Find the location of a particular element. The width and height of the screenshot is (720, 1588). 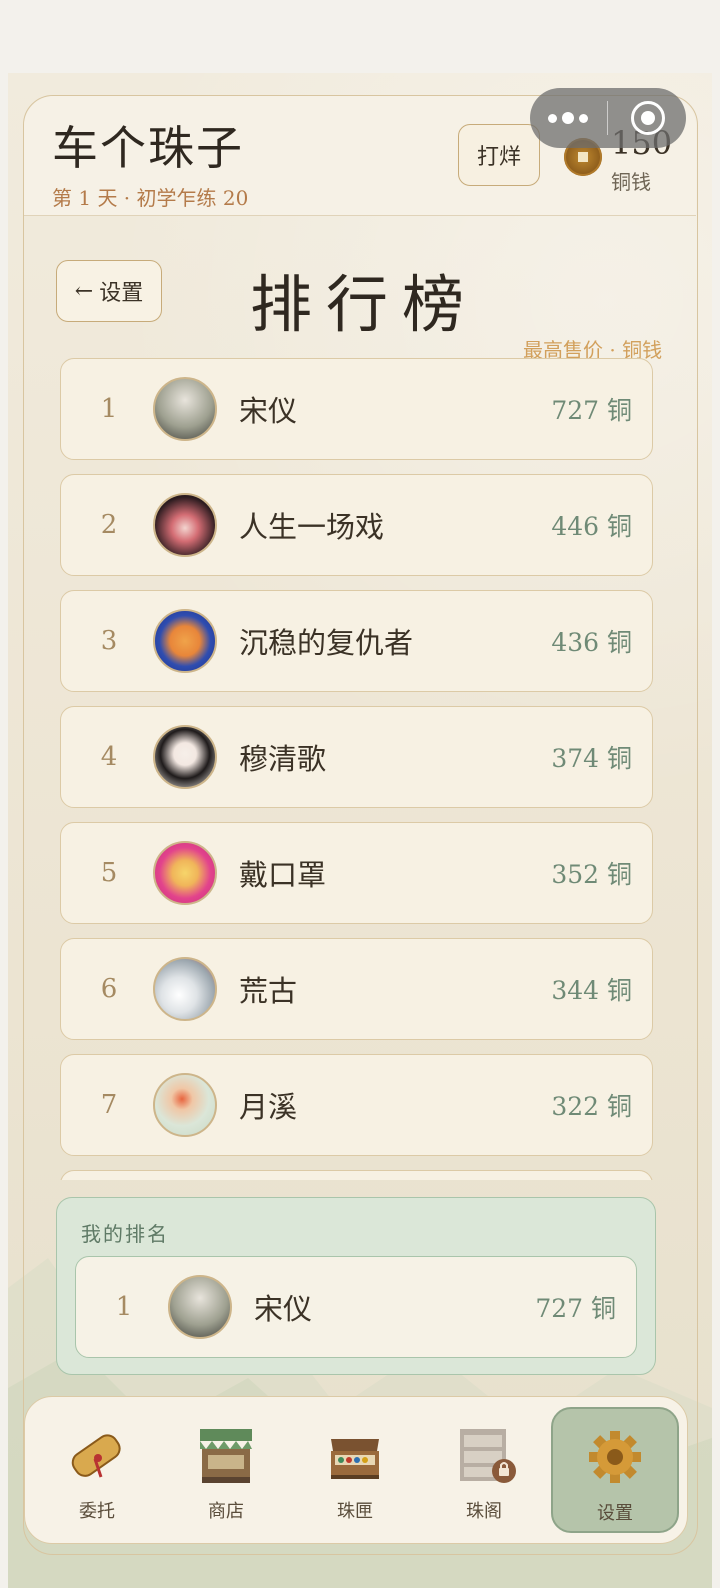

gear-icon is located at coordinates (615, 1457).